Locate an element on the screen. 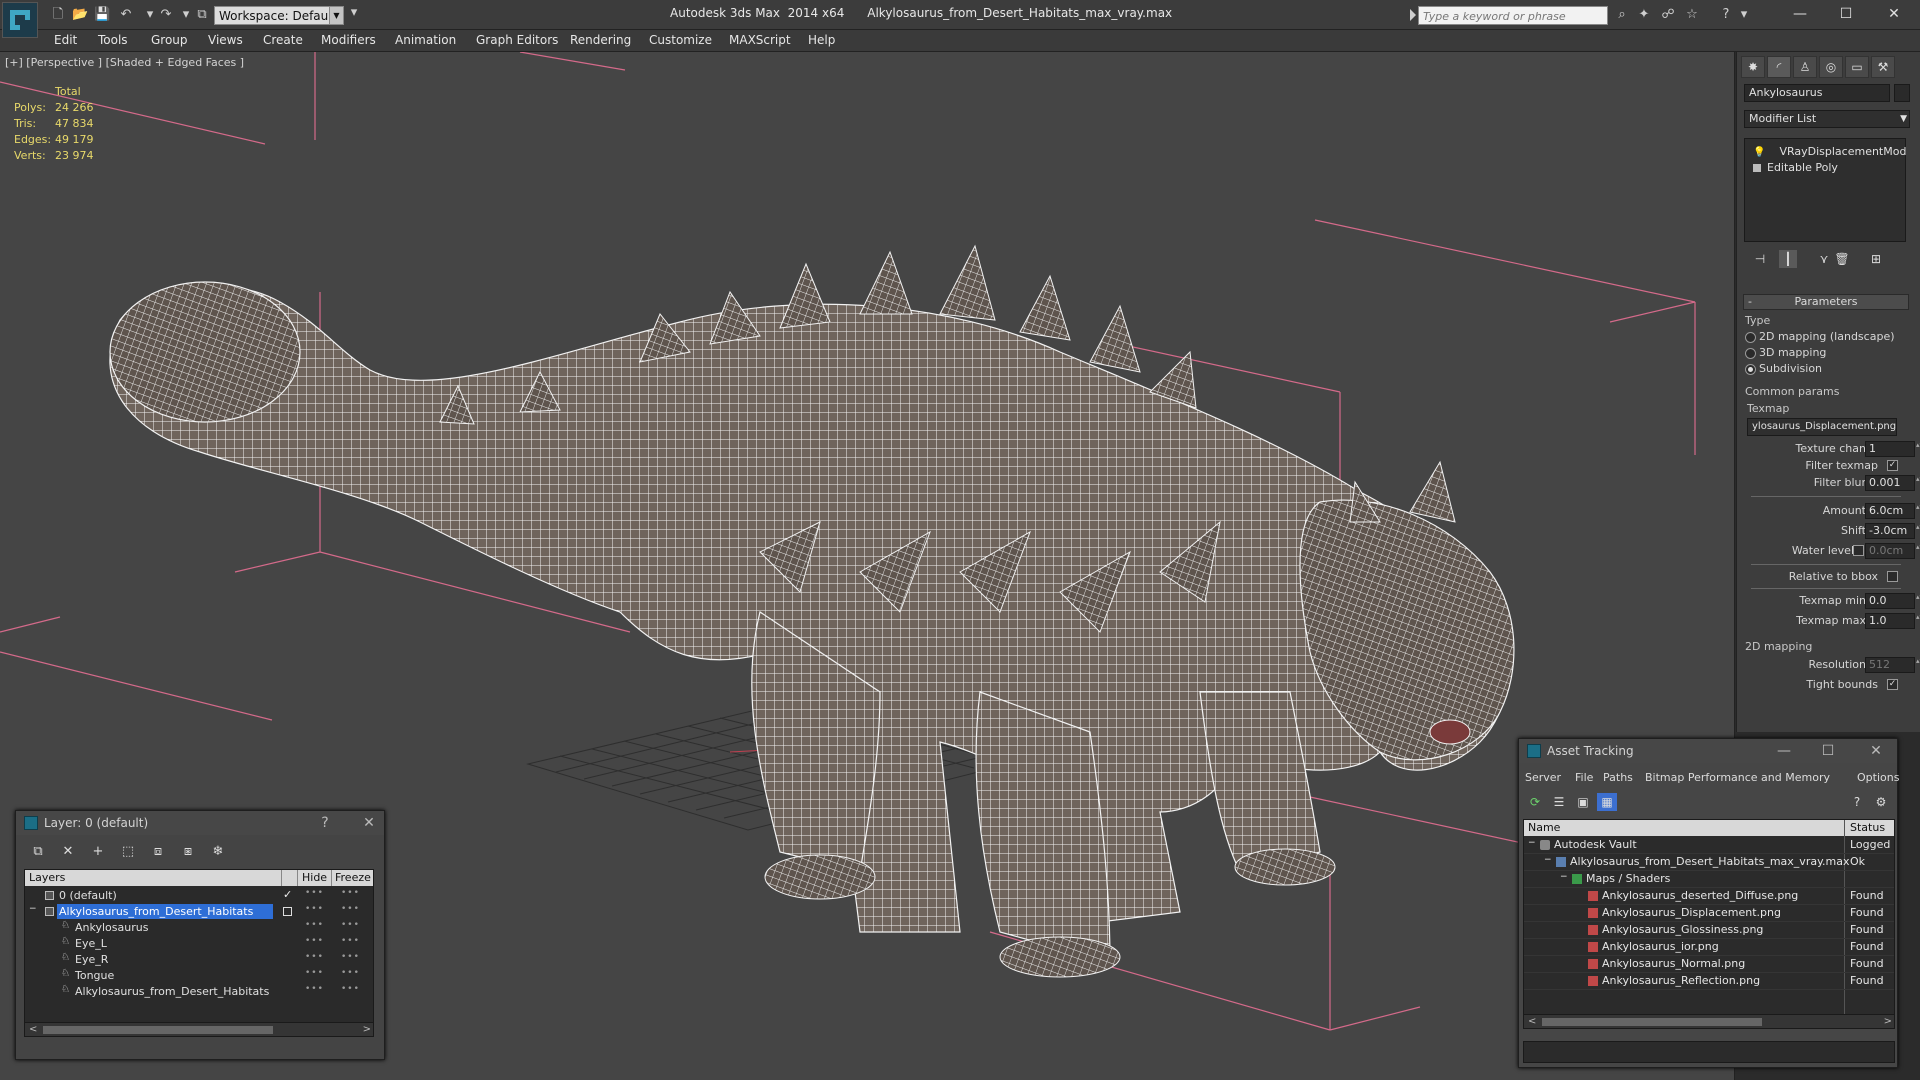  layer-row: ♘ Ankylosaurus ••• ••• is located at coordinates (199, 928).